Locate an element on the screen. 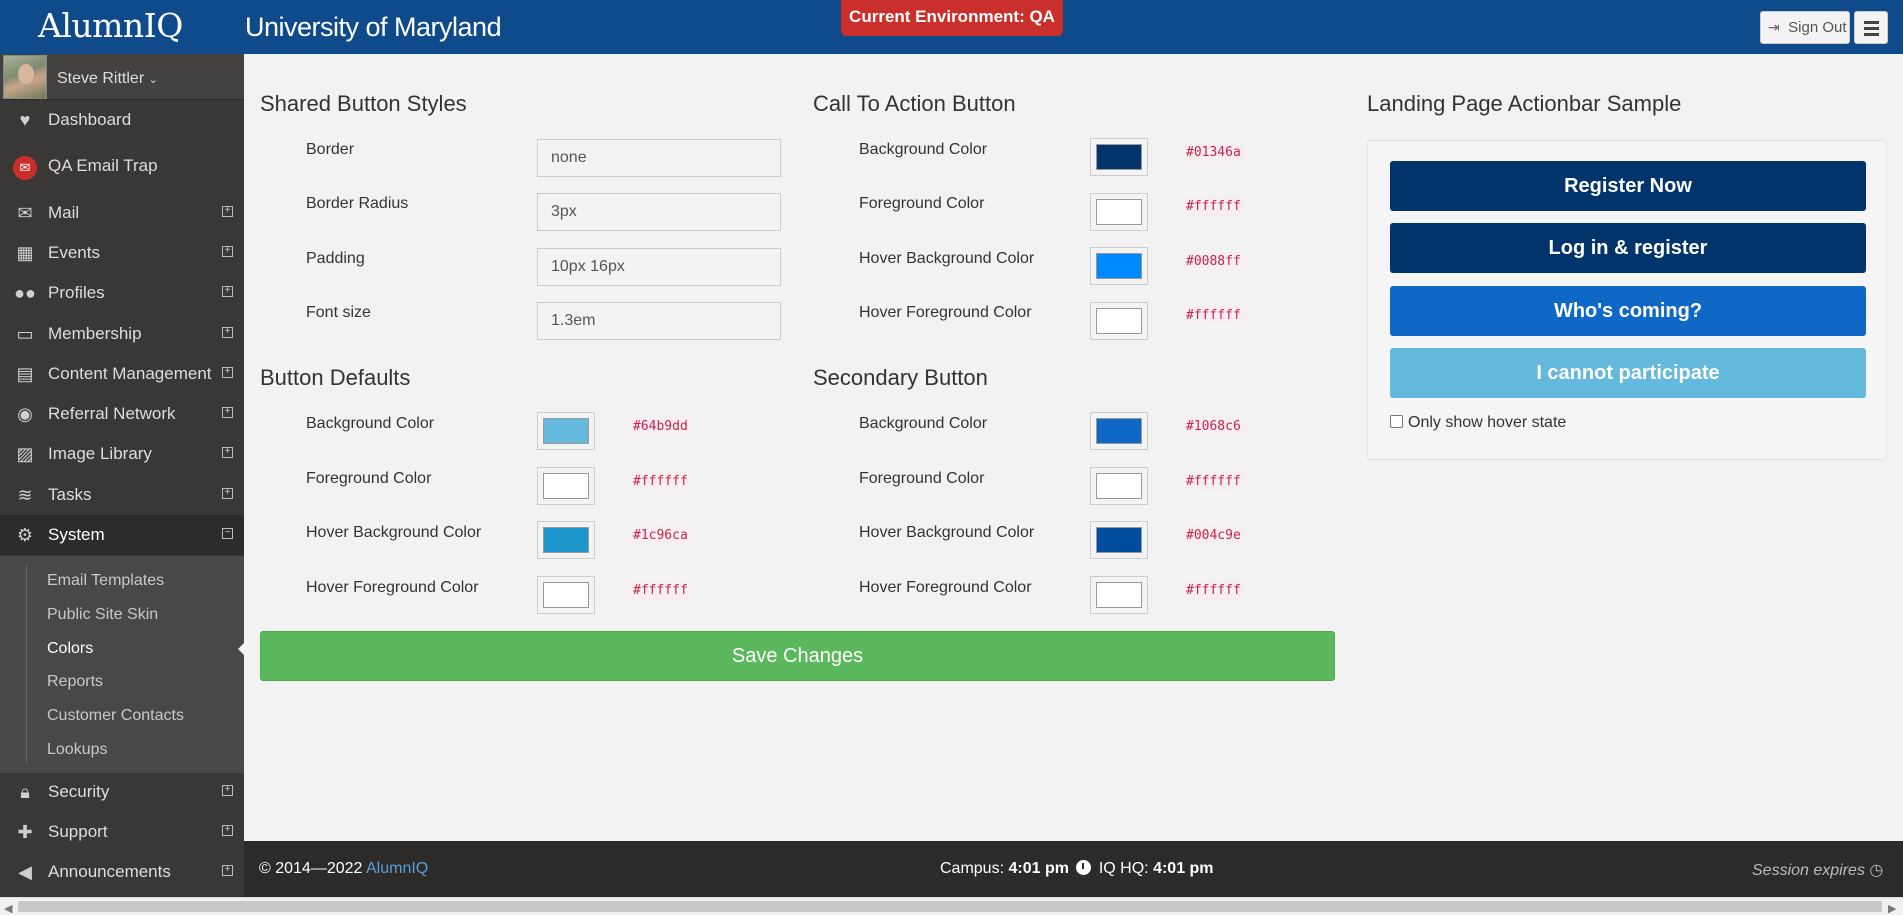  id-card-icon: ▭ is located at coordinates (25, 334).